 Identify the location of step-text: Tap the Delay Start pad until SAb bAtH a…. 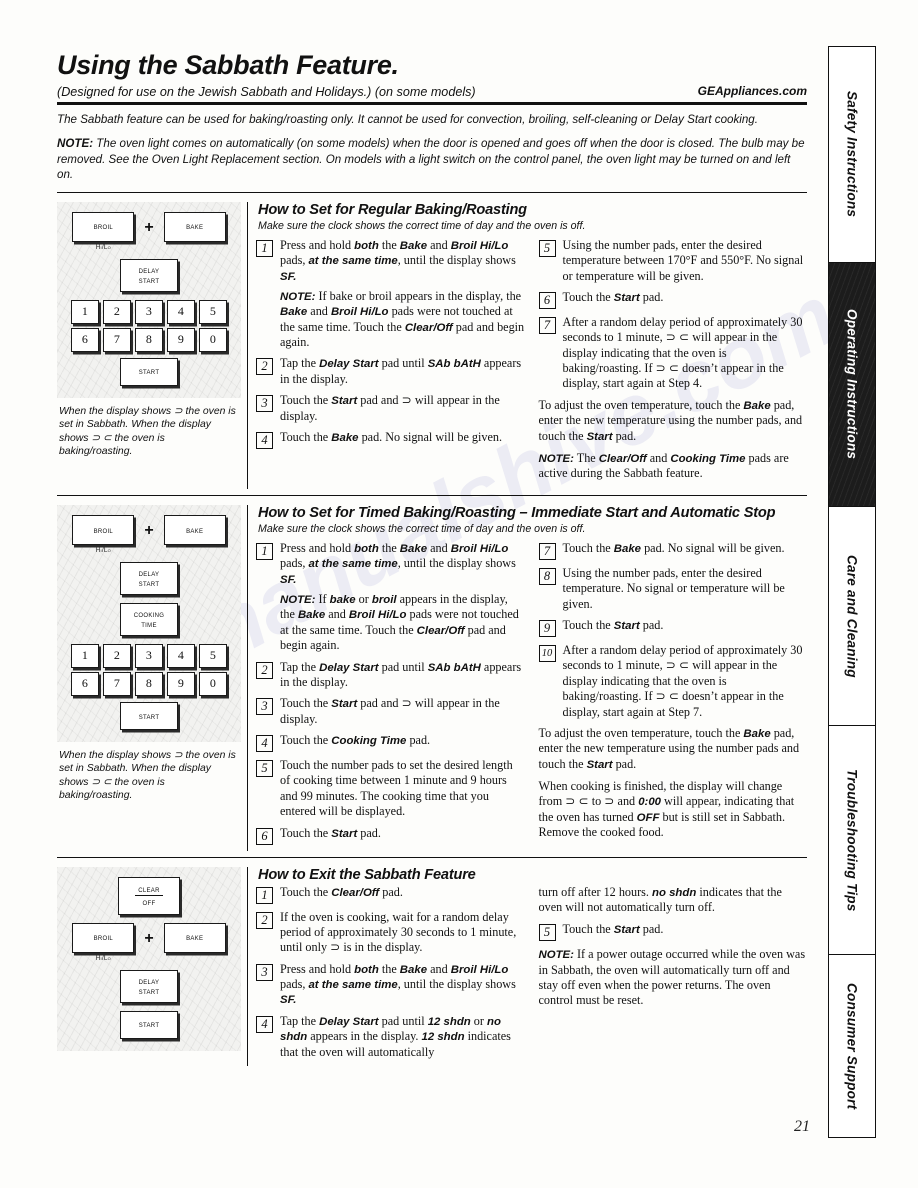
(402, 371).